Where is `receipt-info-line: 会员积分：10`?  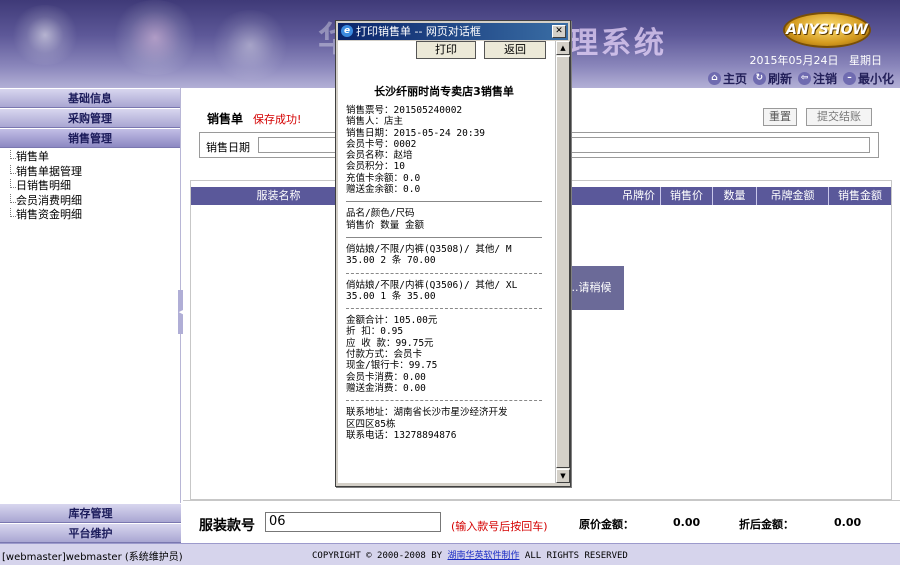 receipt-info-line: 会员积分：10 is located at coordinates (375, 167).